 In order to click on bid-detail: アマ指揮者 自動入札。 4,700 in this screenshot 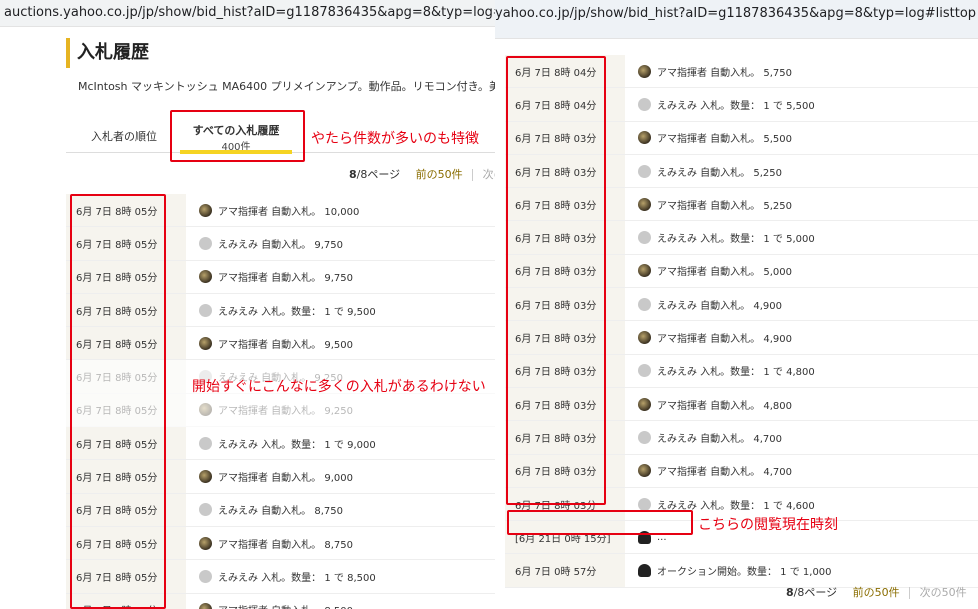, I will do `click(708, 470)`.